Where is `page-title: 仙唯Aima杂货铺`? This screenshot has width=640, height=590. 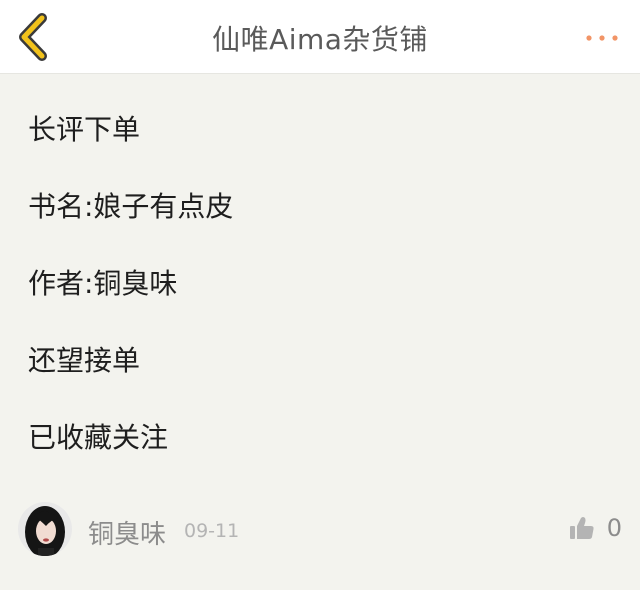
page-title: 仙唯Aima杂货铺 is located at coordinates (320, 39).